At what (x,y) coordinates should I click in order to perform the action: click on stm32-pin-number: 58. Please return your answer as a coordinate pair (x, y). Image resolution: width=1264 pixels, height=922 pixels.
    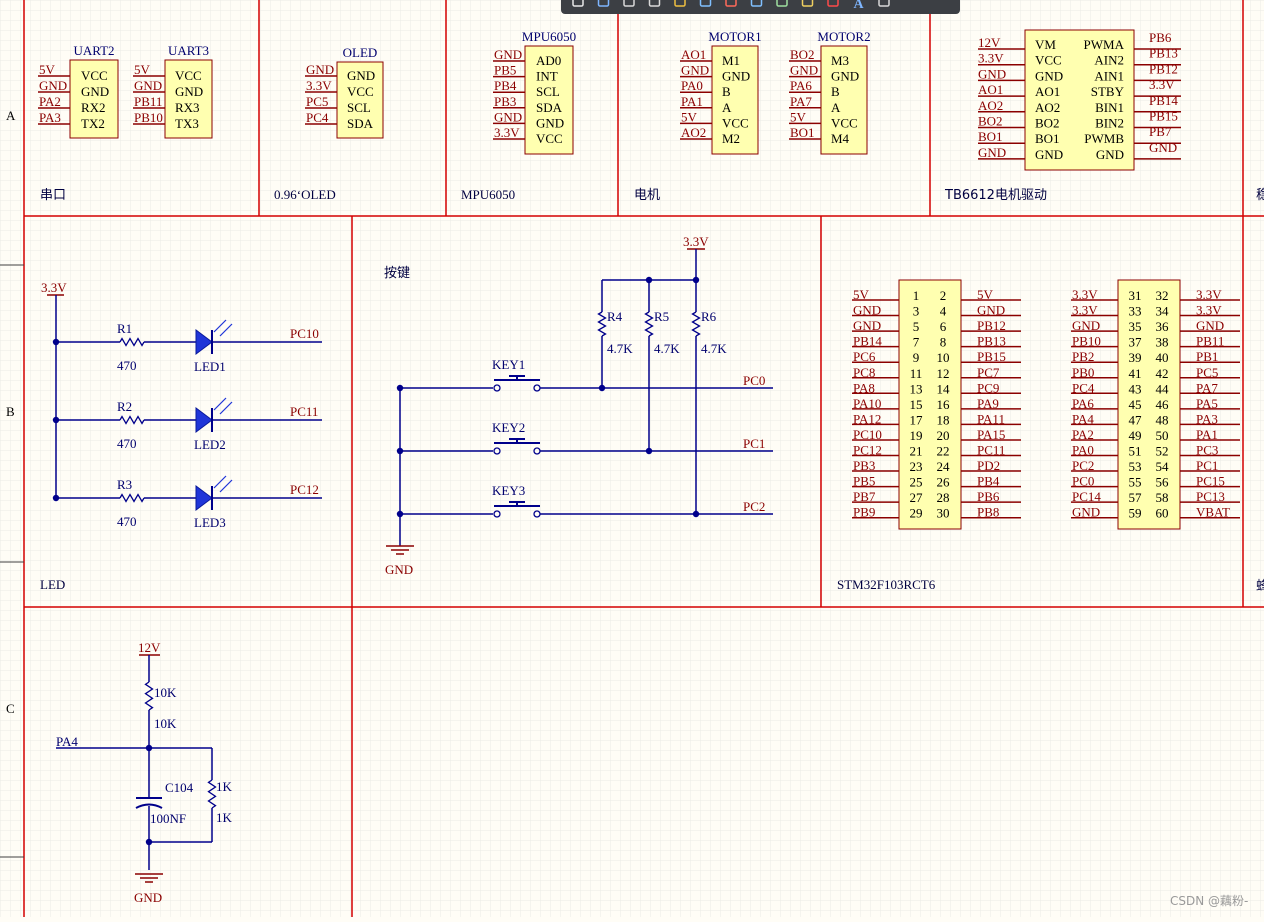
    Looking at the image, I should click on (1162, 497).